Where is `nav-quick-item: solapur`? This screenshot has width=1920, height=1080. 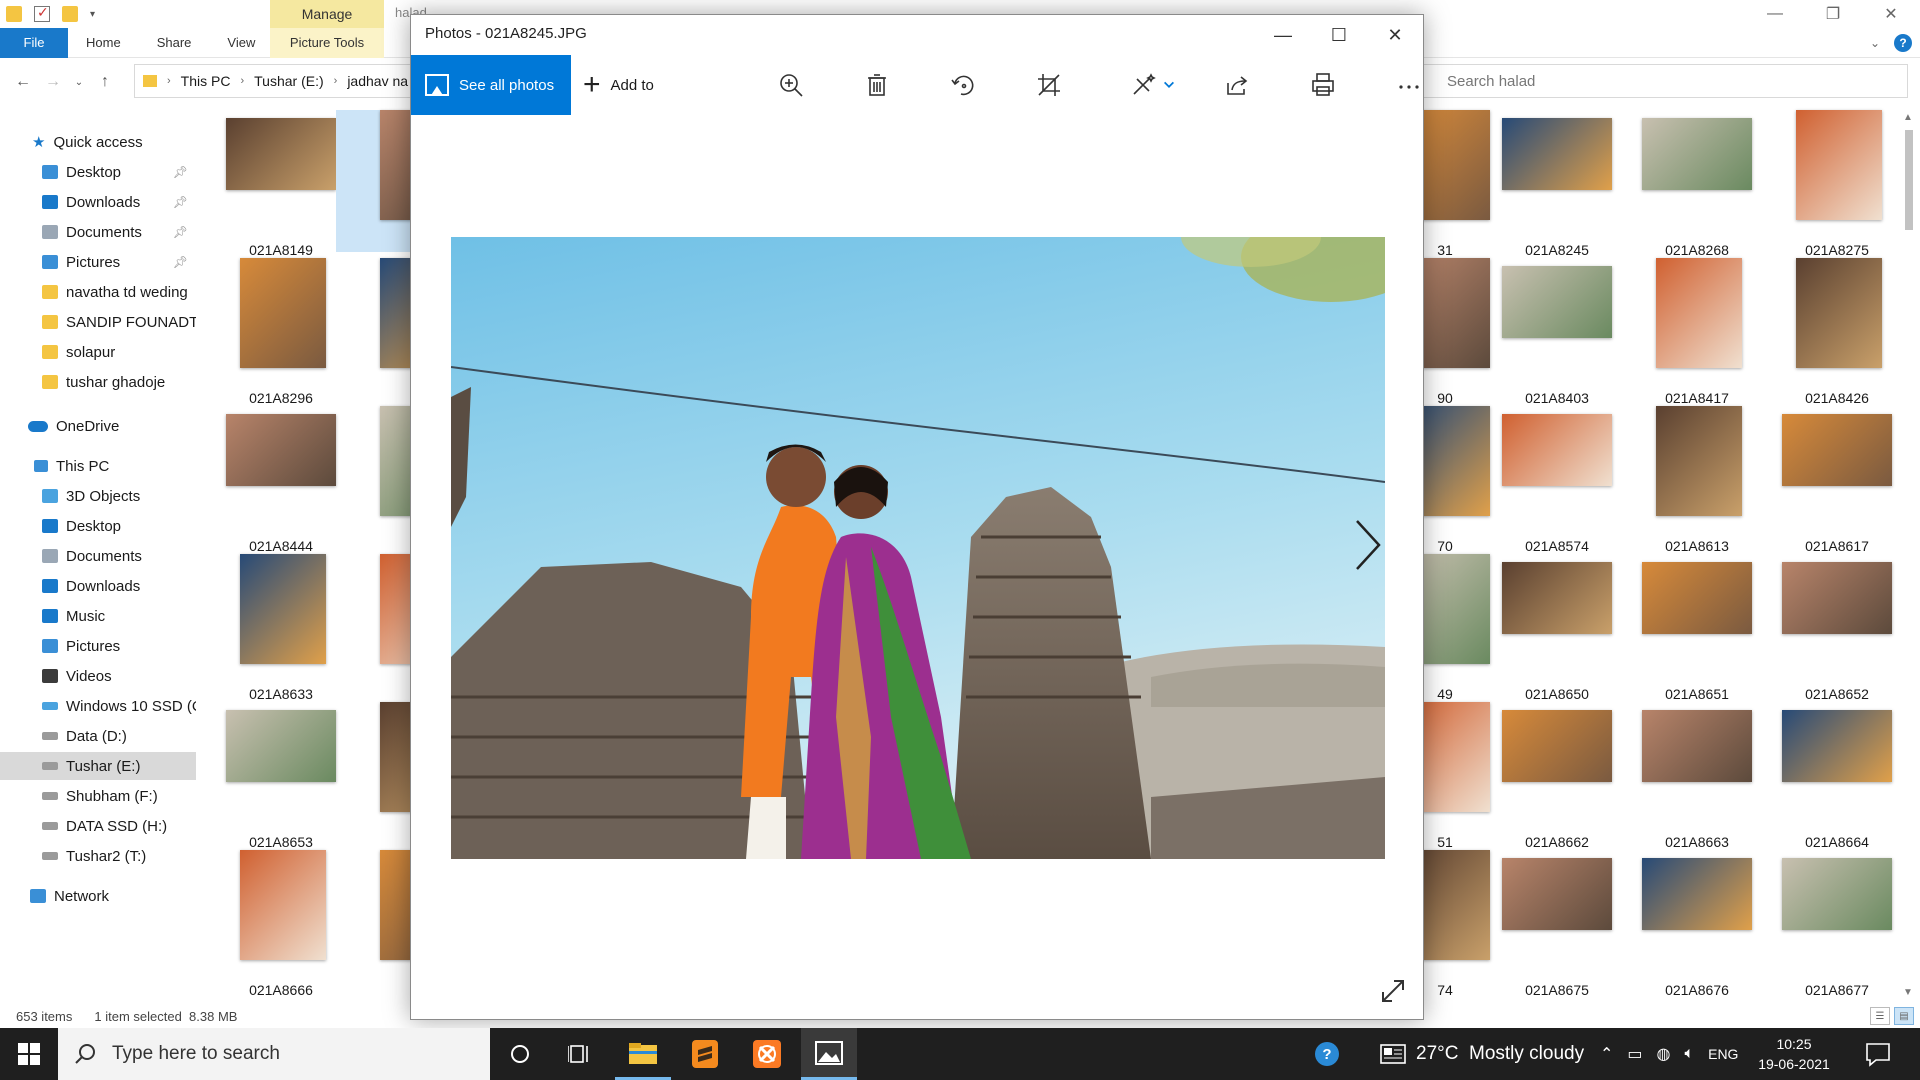
nav-quick-item: solapur is located at coordinates (98, 352).